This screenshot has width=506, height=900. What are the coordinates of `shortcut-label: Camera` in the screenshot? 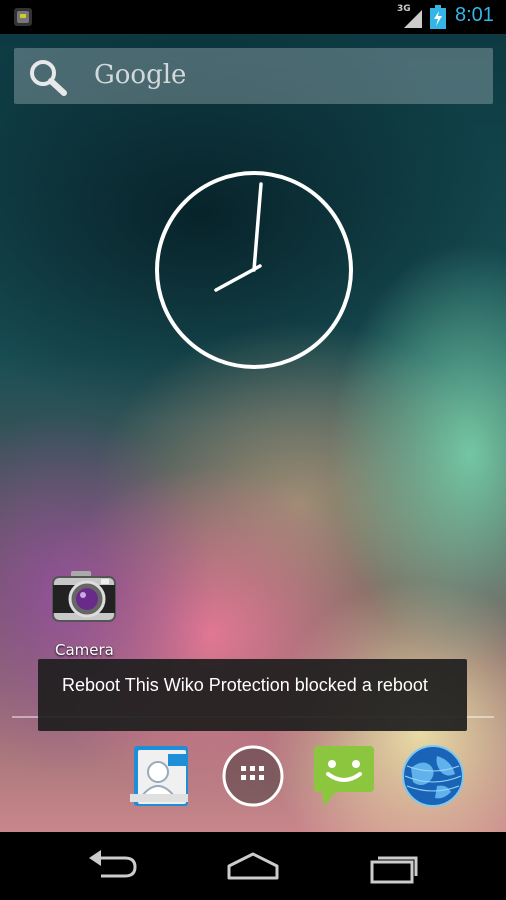 It's located at (84, 650).